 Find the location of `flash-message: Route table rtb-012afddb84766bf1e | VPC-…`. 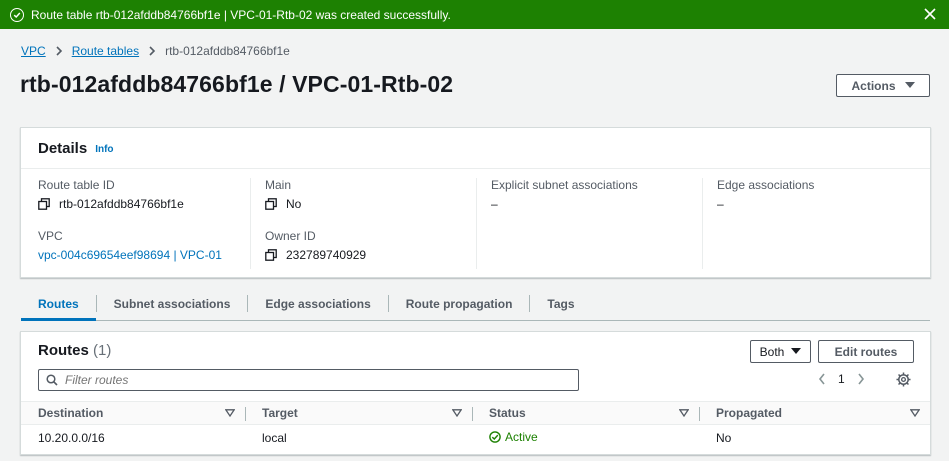

flash-message: Route table rtb-012afddb84766bf1e | VPC-… is located at coordinates (241, 14).